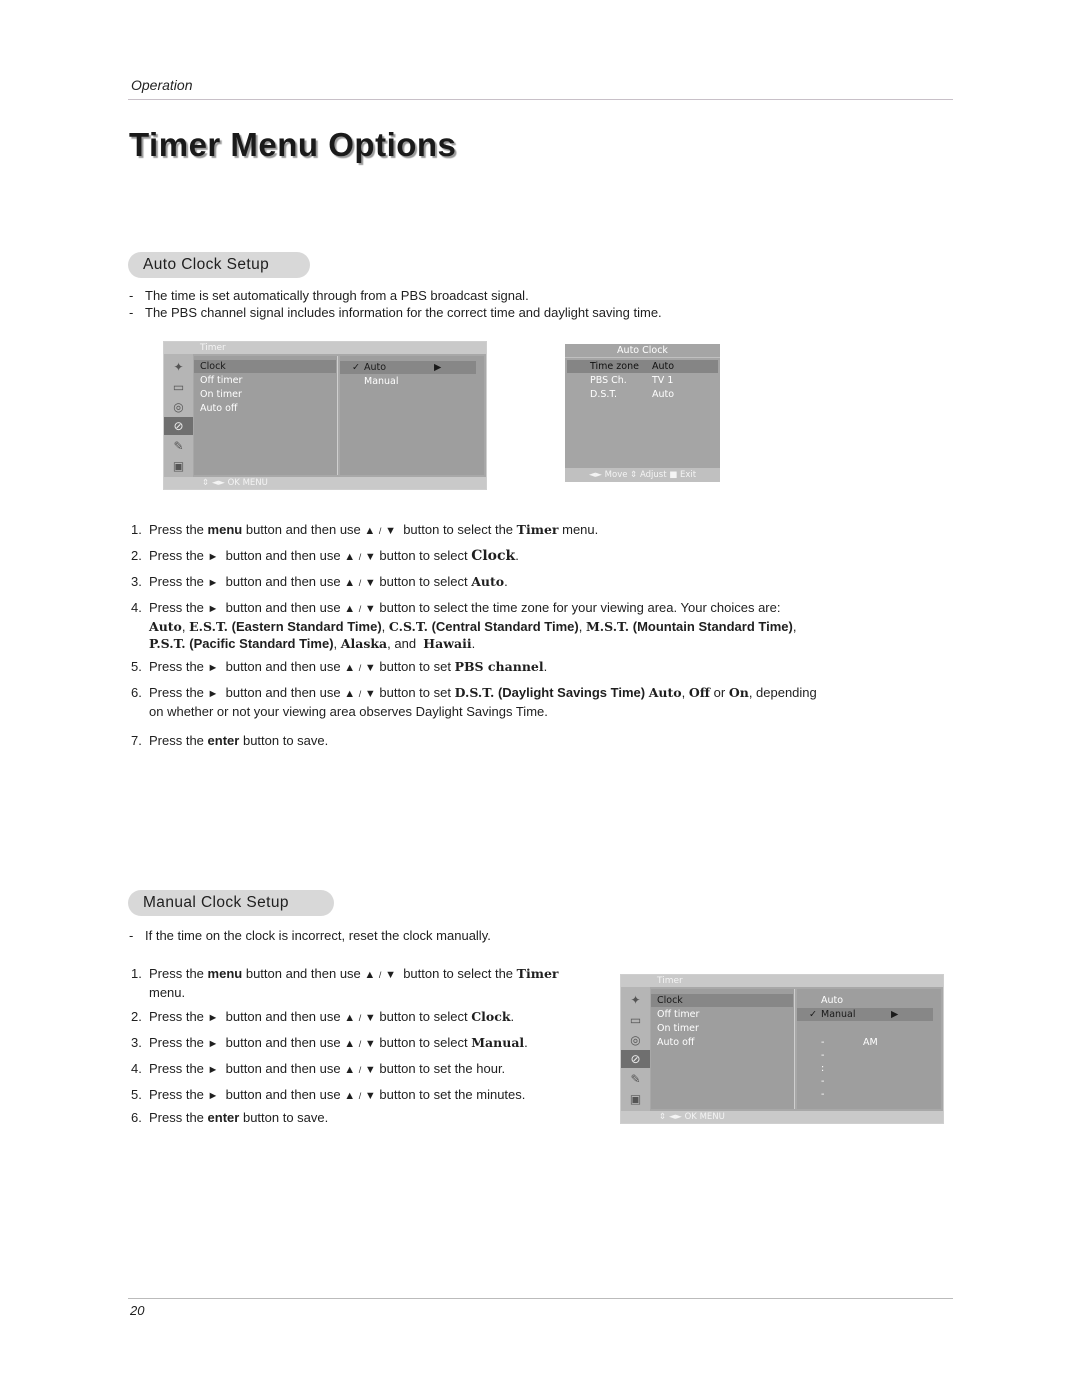 The width and height of the screenshot is (1080, 1397). I want to click on menu-footer-hints: ◄► Move ⇕ Adjust ■ Exit, so click(642, 475).